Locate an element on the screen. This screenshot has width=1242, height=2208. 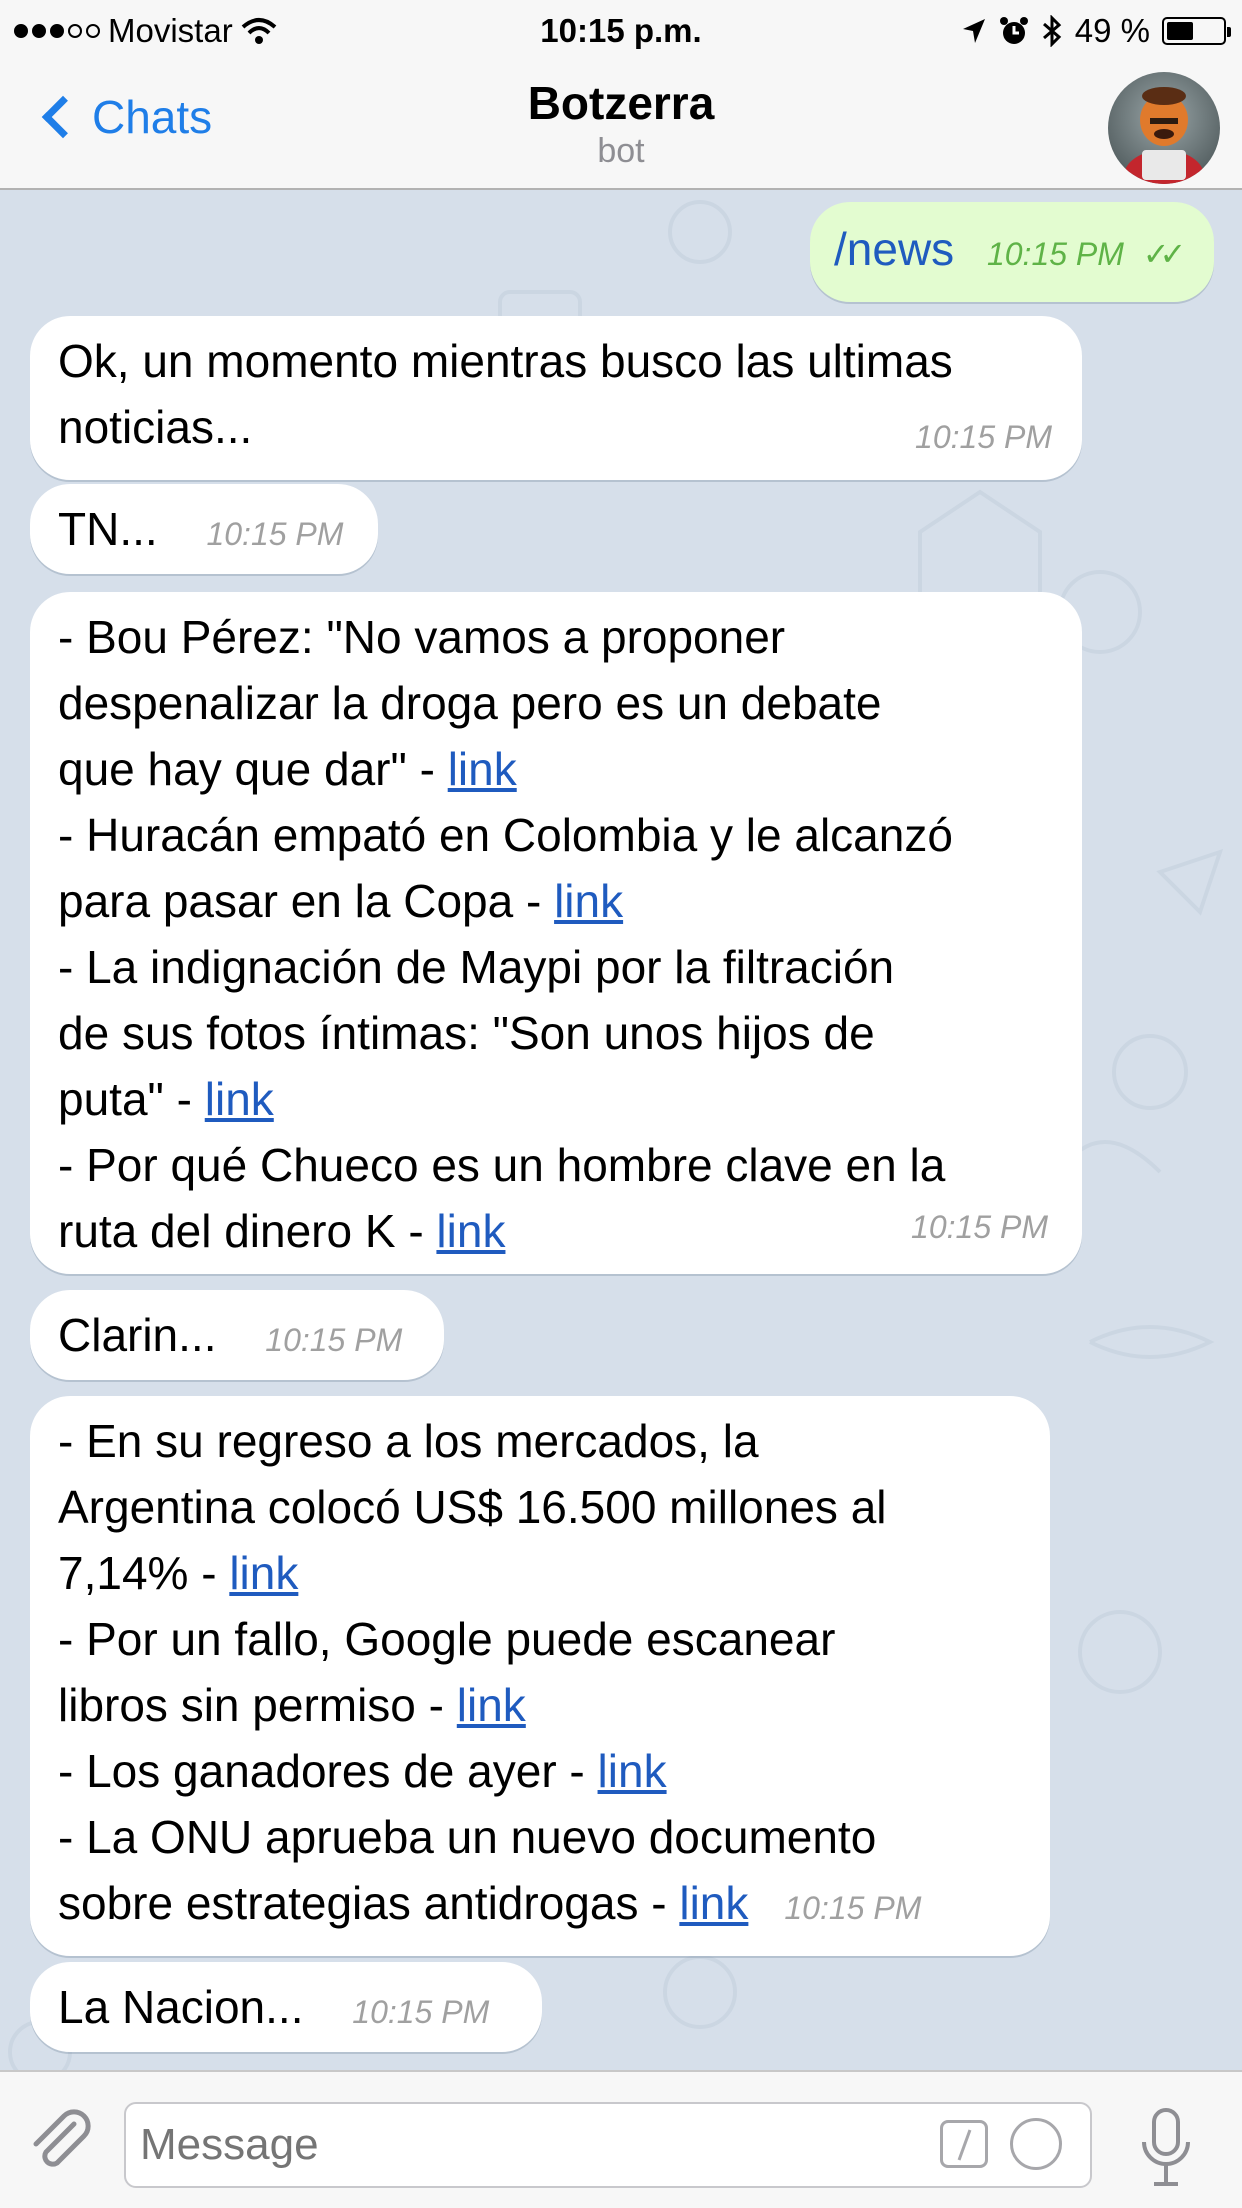
status-bar: Movistar 10:15 p.m. 49 % is located at coordinates (621, 30).